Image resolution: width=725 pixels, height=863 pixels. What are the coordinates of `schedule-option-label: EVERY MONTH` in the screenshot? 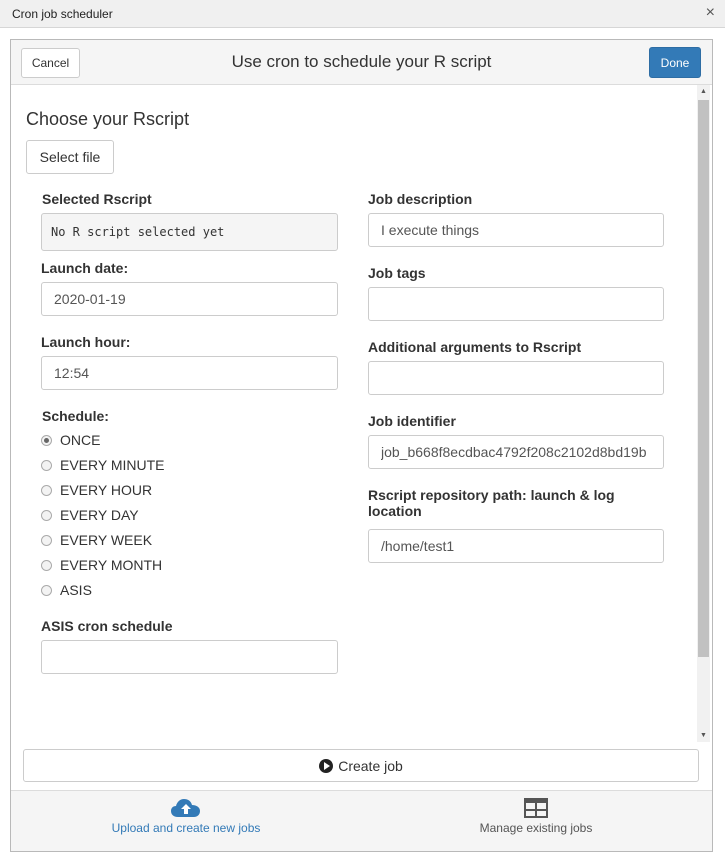 It's located at (111, 565).